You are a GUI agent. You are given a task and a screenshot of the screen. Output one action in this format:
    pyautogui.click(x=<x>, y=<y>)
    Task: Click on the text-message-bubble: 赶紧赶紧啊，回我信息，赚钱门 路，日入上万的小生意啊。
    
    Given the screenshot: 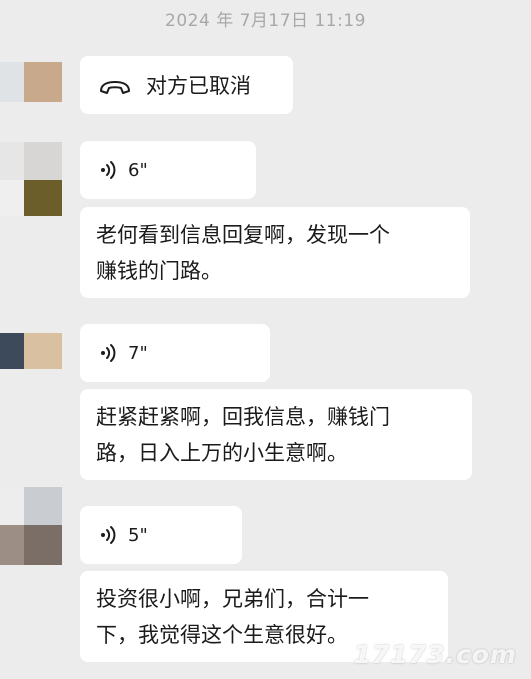 What is the action you would take?
    pyautogui.click(x=276, y=434)
    